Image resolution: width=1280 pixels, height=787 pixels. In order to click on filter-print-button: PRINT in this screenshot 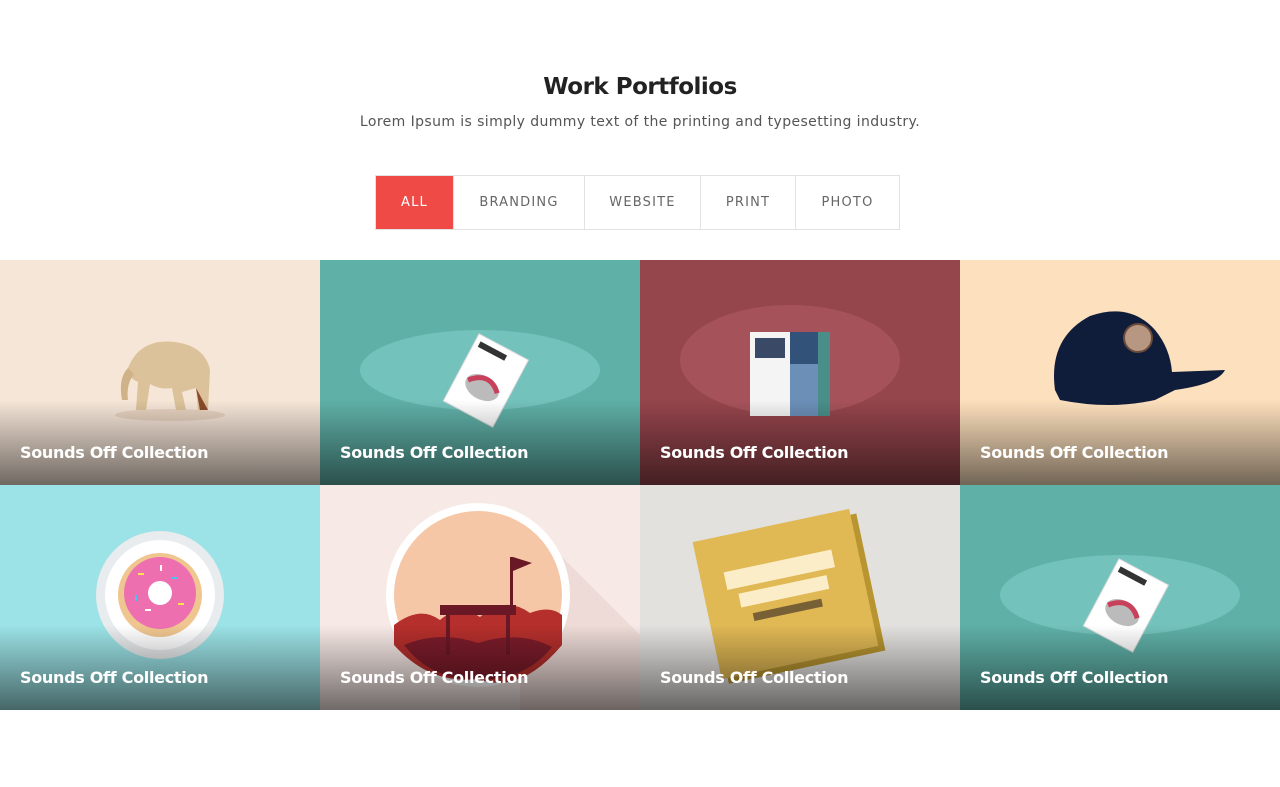, I will do `click(747, 202)`.